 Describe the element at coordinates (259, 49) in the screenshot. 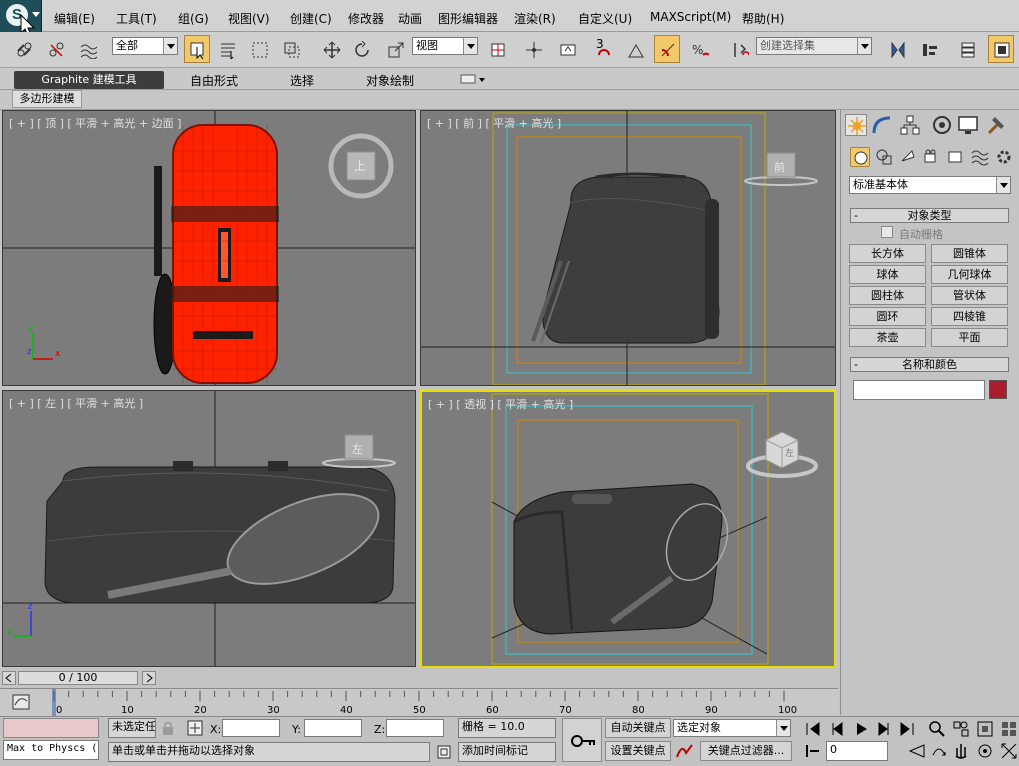

I see `rectangle-selection-button` at that location.